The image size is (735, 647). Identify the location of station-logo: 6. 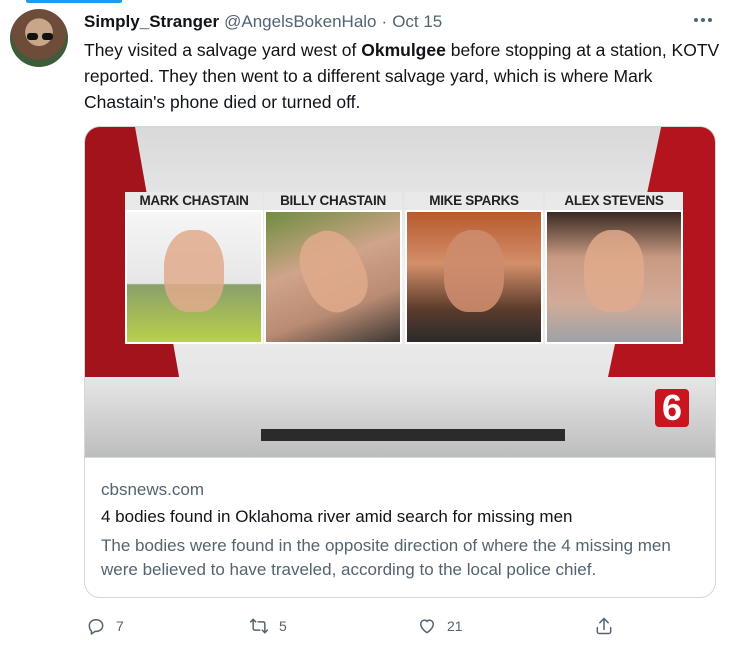
(672, 408).